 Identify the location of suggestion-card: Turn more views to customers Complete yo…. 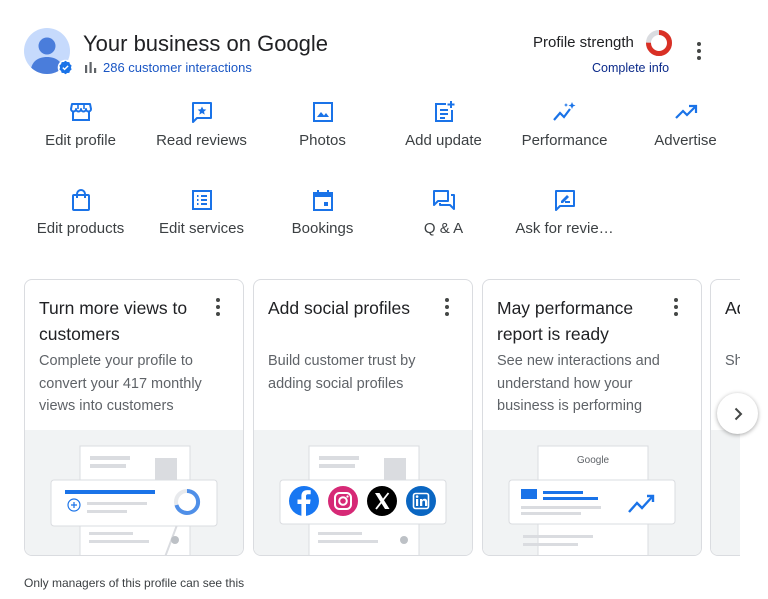
(134, 417).